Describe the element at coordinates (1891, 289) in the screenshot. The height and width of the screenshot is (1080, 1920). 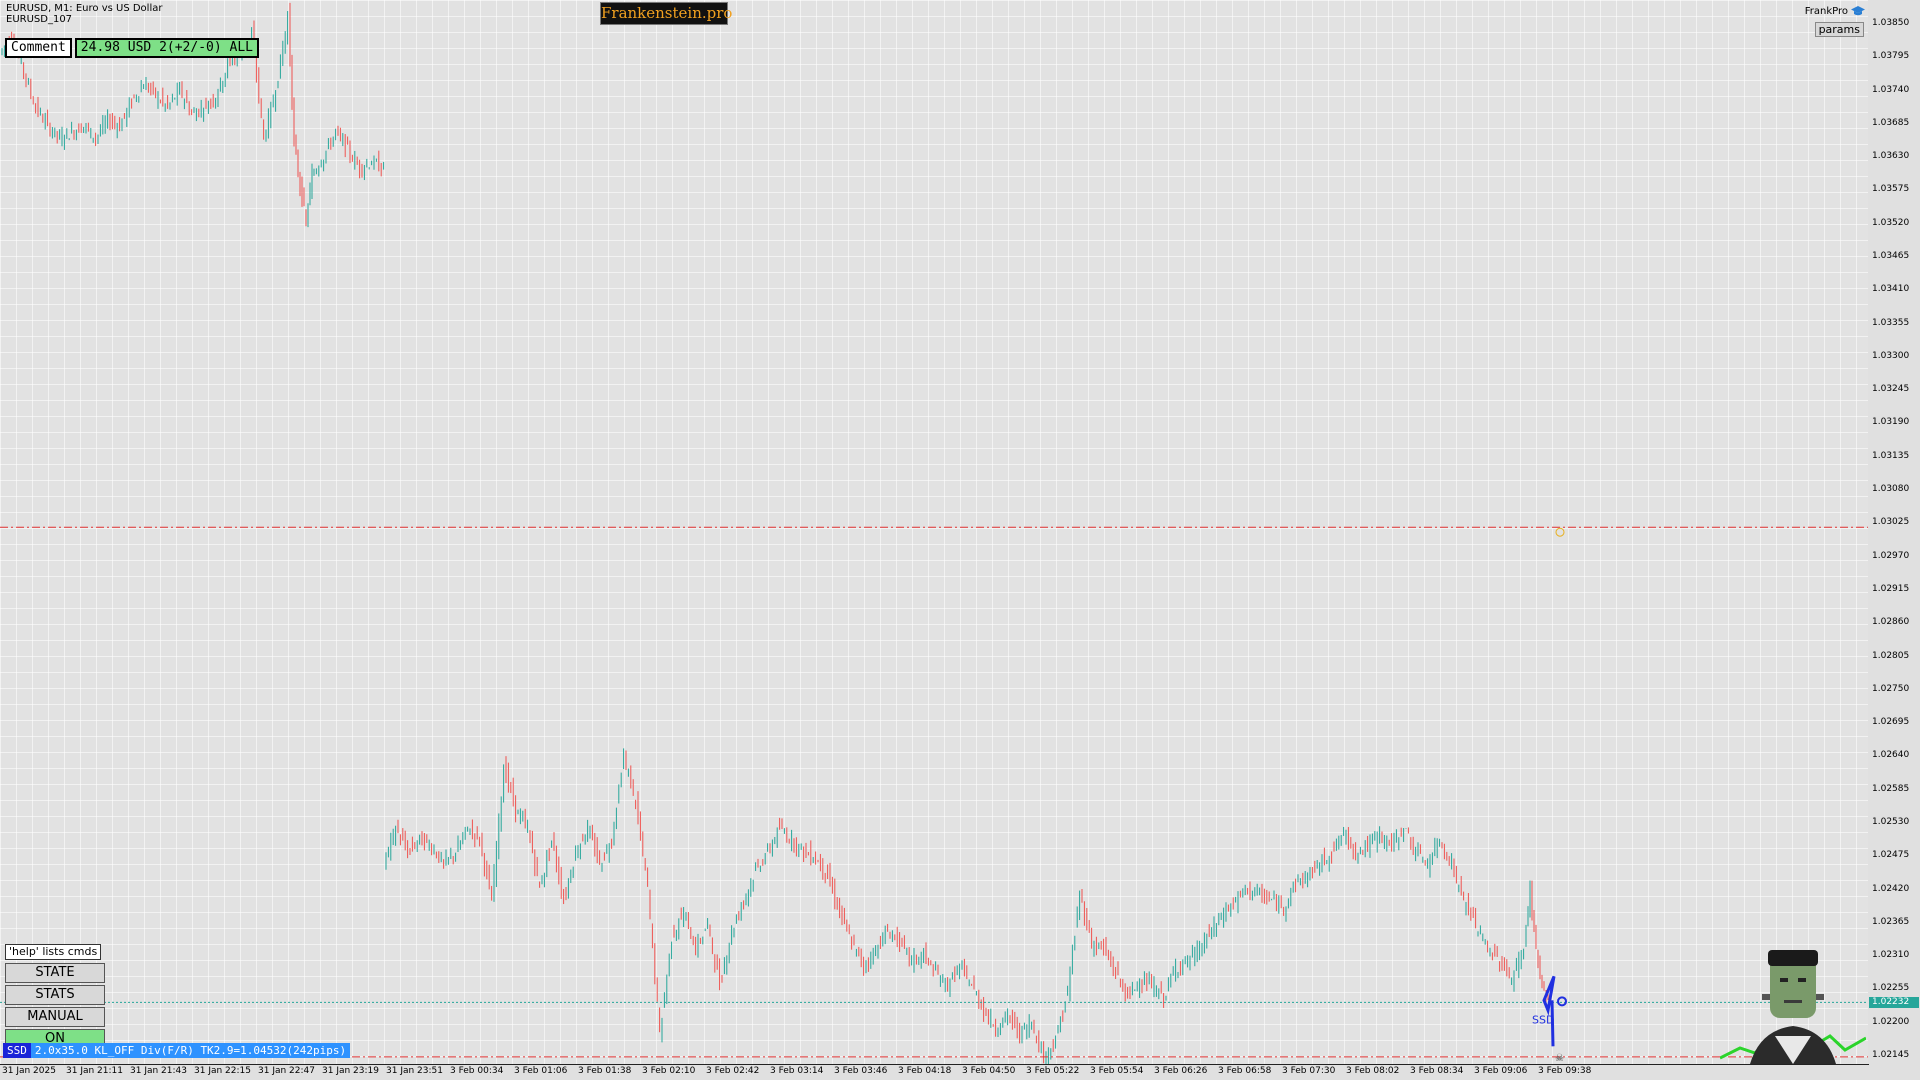
I see `price-tick: 1.03410` at that location.